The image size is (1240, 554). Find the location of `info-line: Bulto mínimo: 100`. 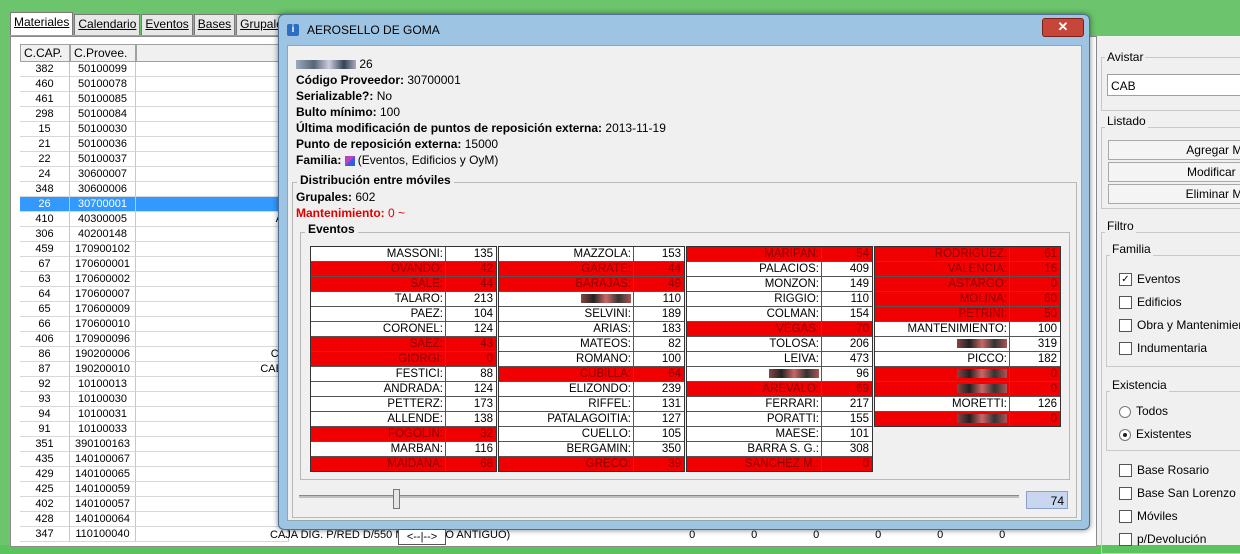

info-line: Bulto mínimo: 100 is located at coordinates (348, 112).